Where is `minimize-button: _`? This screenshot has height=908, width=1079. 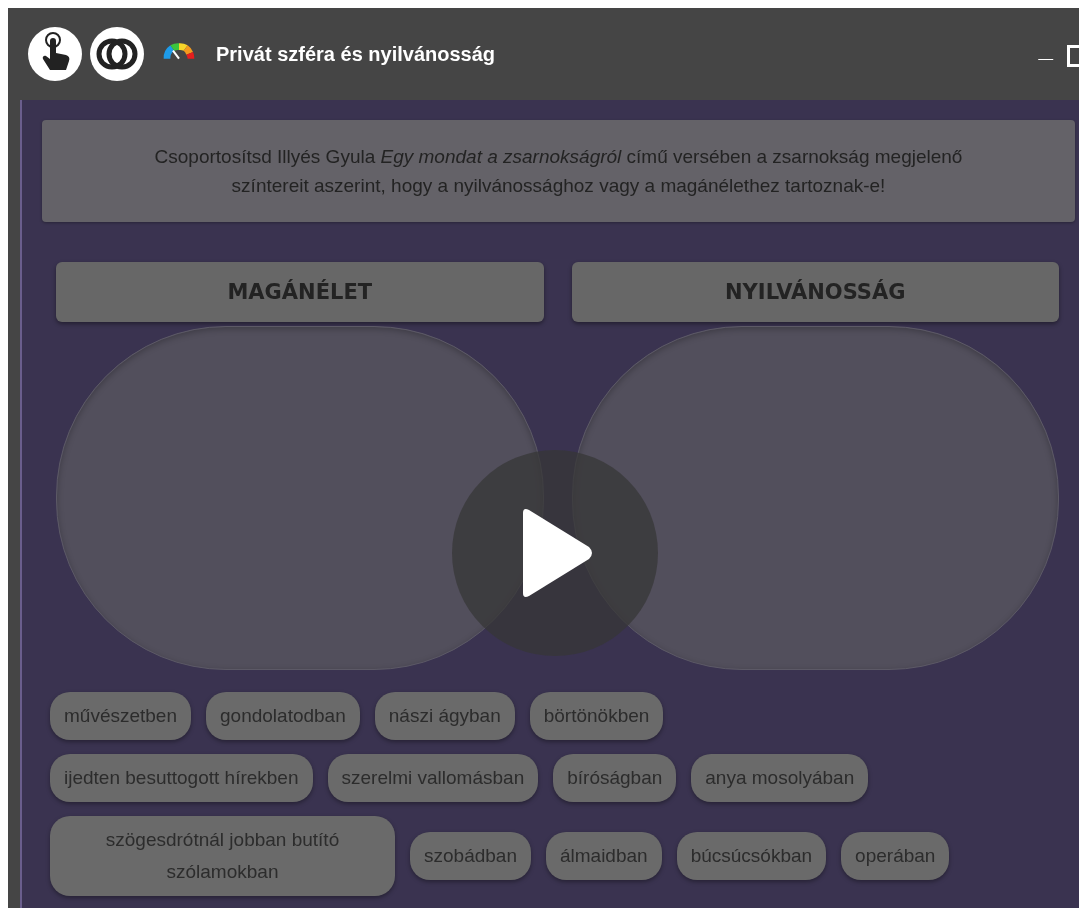 minimize-button: _ is located at coordinates (1045, 48).